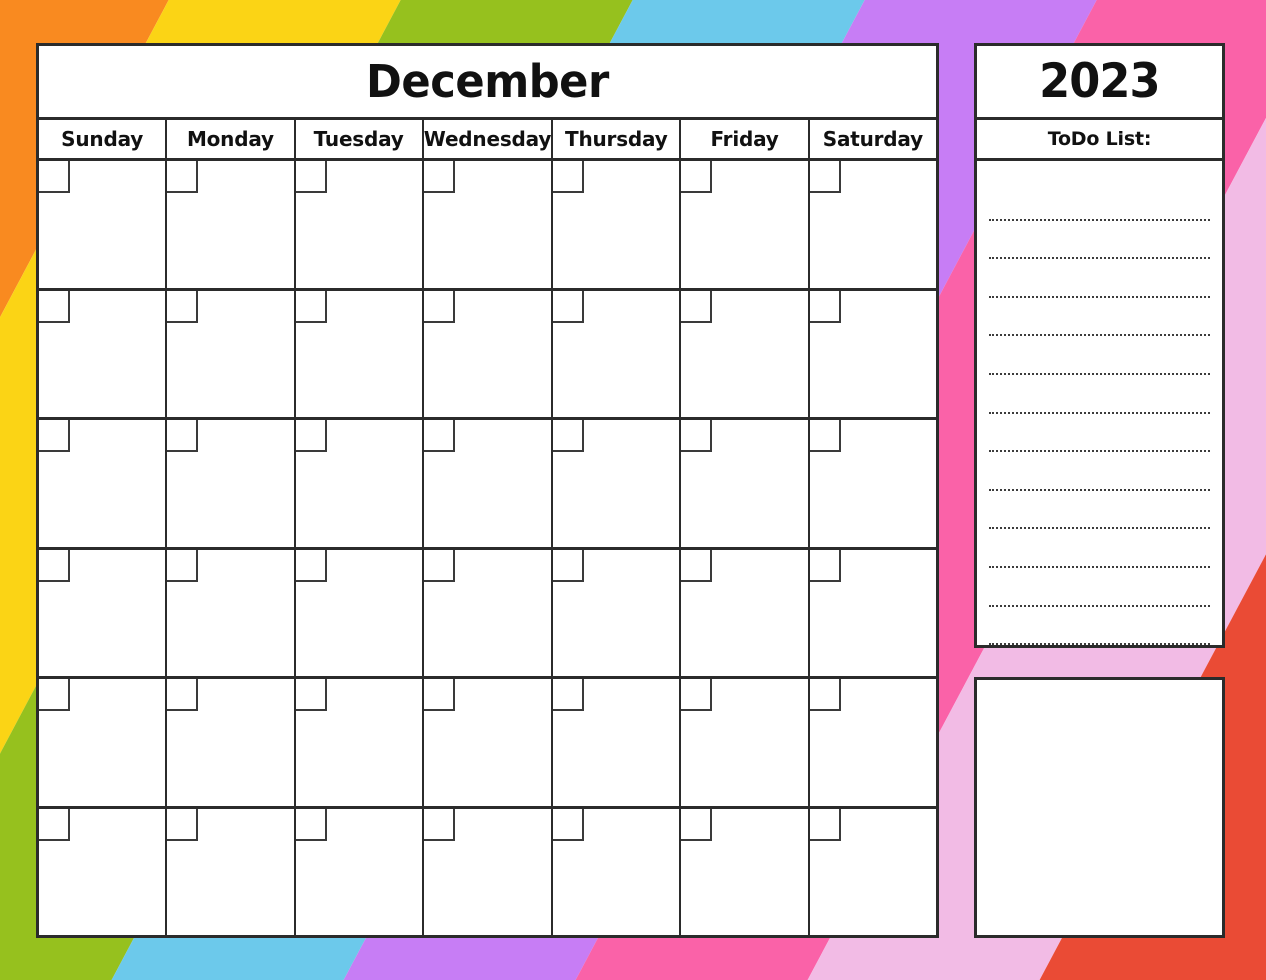 The image size is (1266, 980). I want to click on weekday-header-thursday: Thursday, so click(617, 139).